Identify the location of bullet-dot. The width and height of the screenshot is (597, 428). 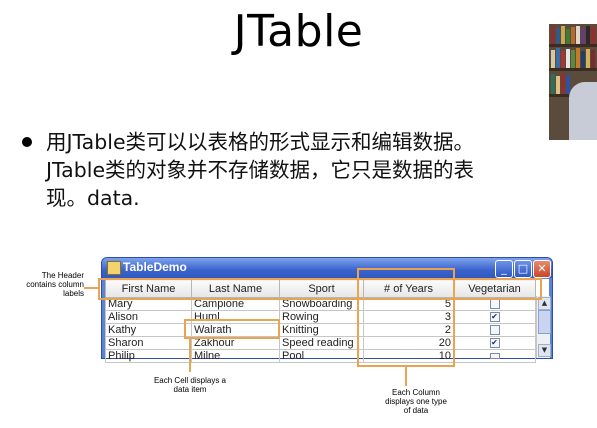
(27, 142).